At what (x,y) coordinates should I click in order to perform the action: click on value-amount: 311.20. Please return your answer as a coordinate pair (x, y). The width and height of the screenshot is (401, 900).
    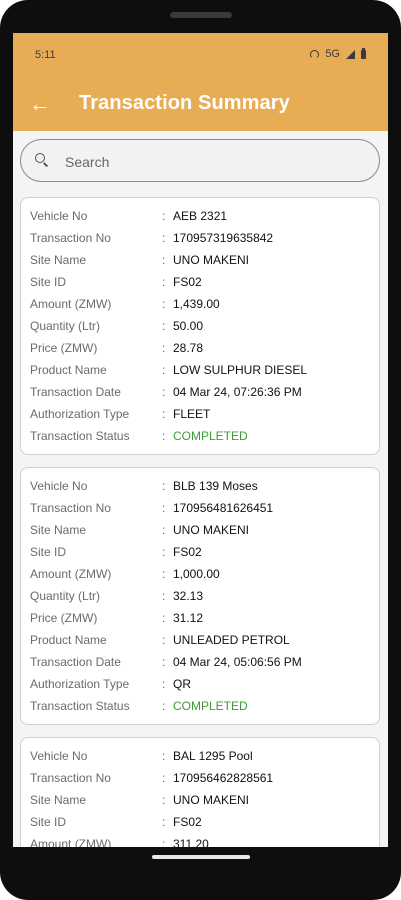
    Looking at the image, I should click on (191, 842).